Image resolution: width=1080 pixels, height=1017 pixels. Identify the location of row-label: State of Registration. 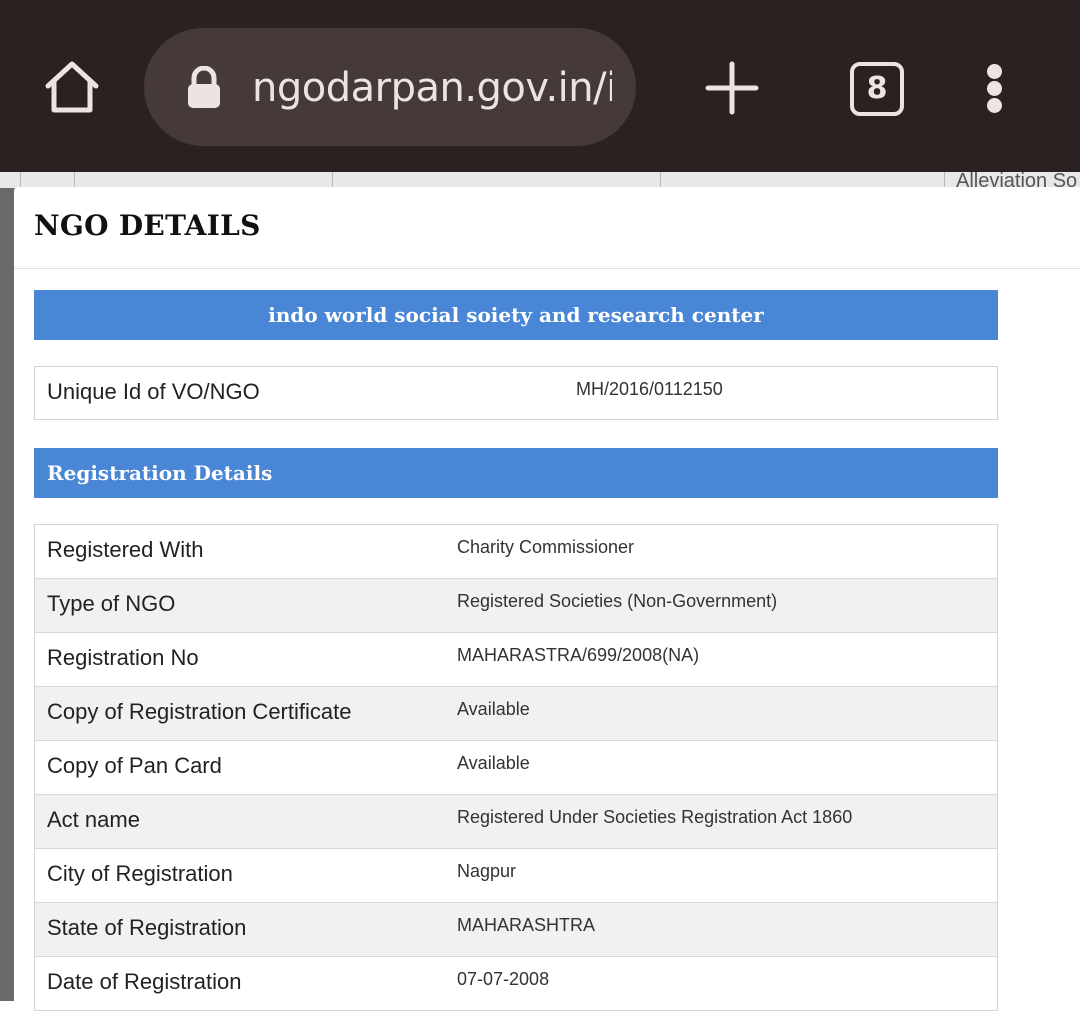
(147, 927).